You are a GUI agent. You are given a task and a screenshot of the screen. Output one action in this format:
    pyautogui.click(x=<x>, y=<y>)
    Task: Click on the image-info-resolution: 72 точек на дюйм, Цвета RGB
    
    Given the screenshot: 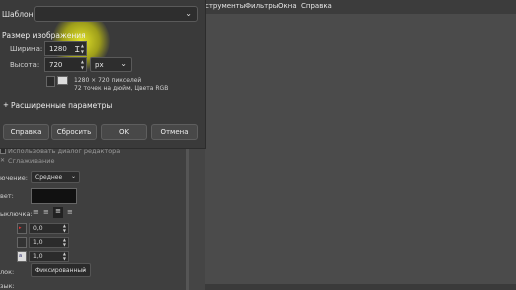 What is the action you would take?
    pyautogui.click(x=121, y=88)
    